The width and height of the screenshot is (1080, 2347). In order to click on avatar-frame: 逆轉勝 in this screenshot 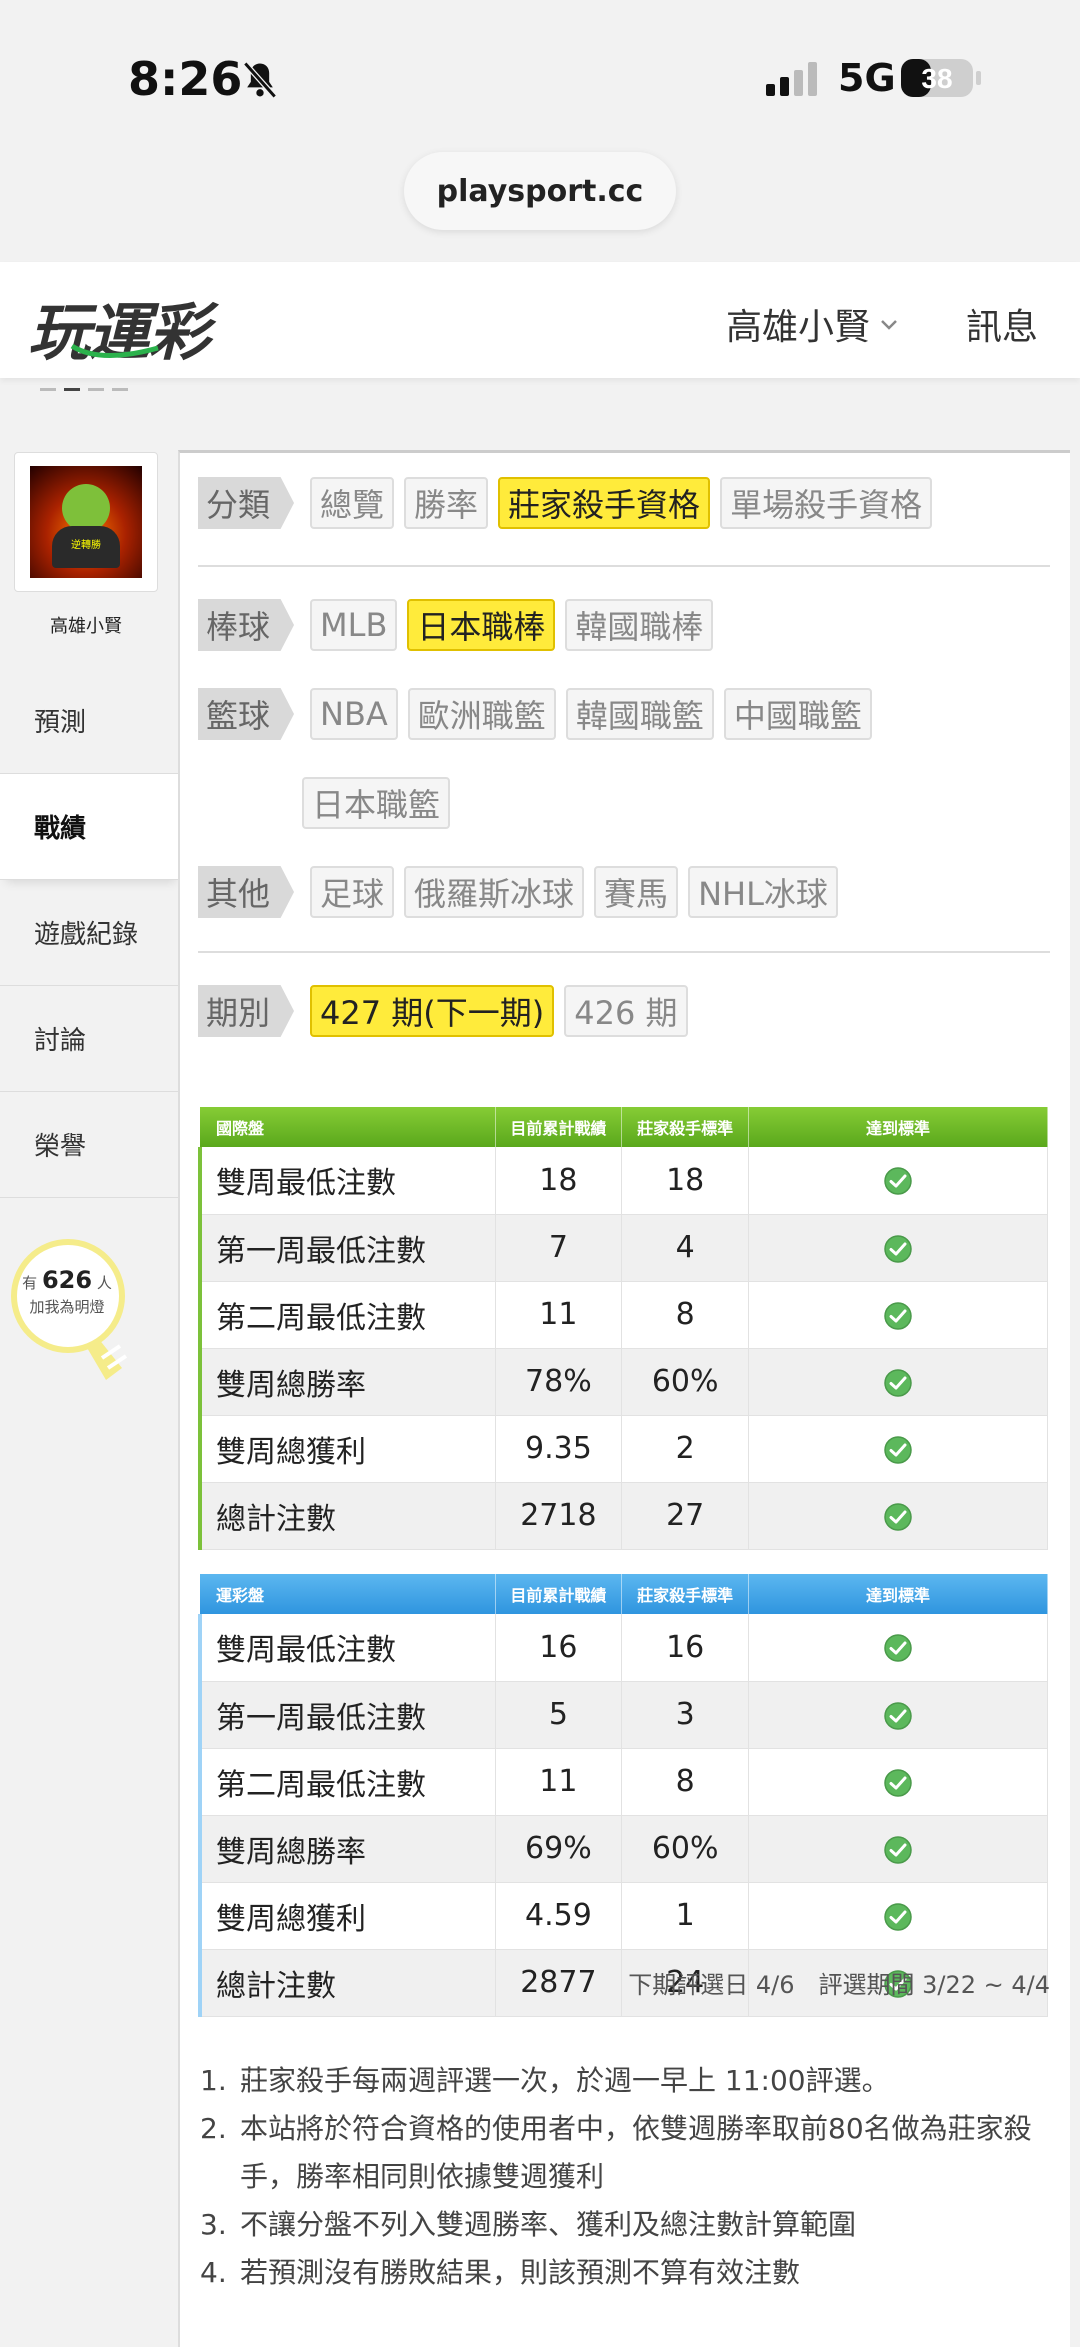, I will do `click(86, 522)`.